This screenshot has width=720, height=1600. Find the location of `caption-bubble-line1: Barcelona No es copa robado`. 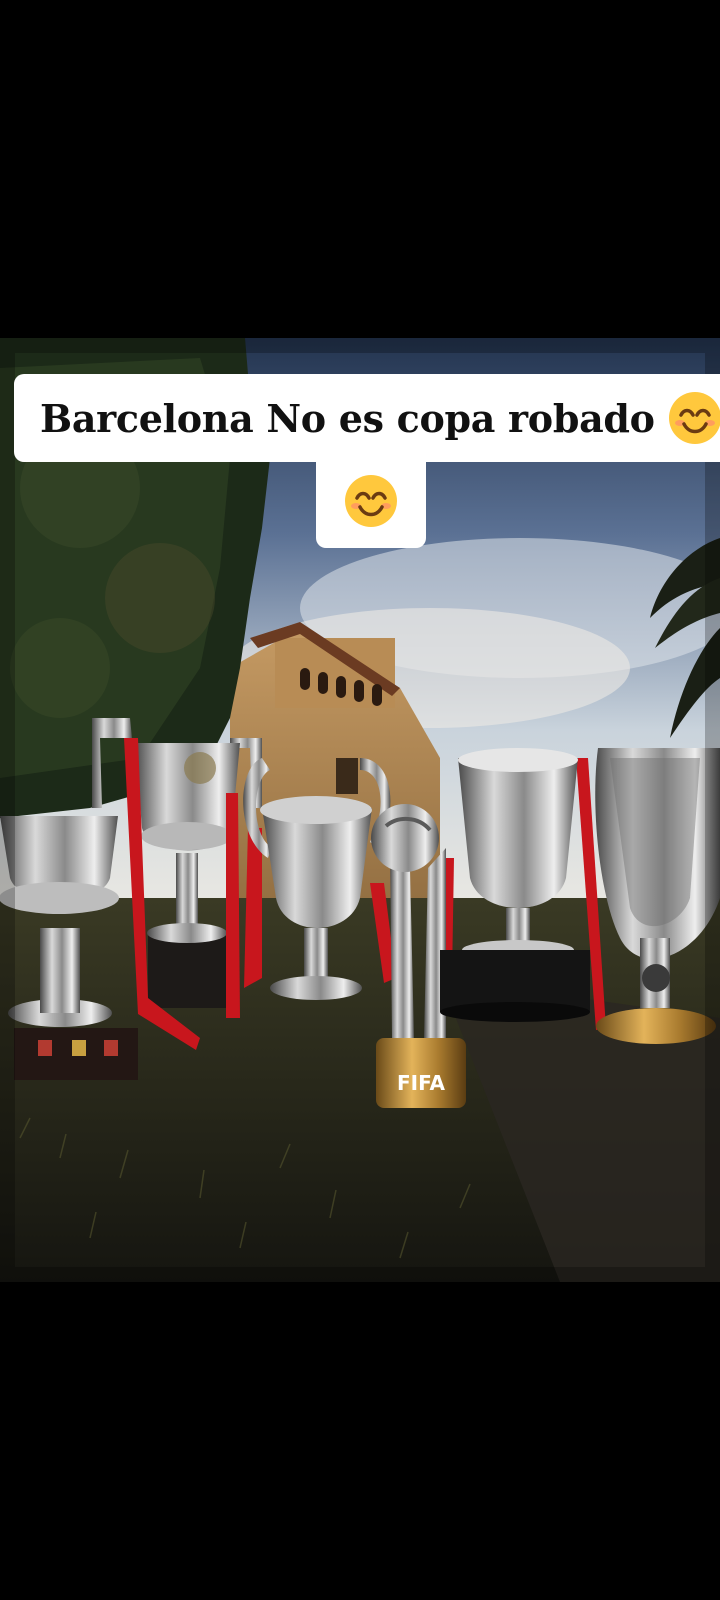

caption-bubble-line1: Barcelona No es copa robado is located at coordinates (367, 418).